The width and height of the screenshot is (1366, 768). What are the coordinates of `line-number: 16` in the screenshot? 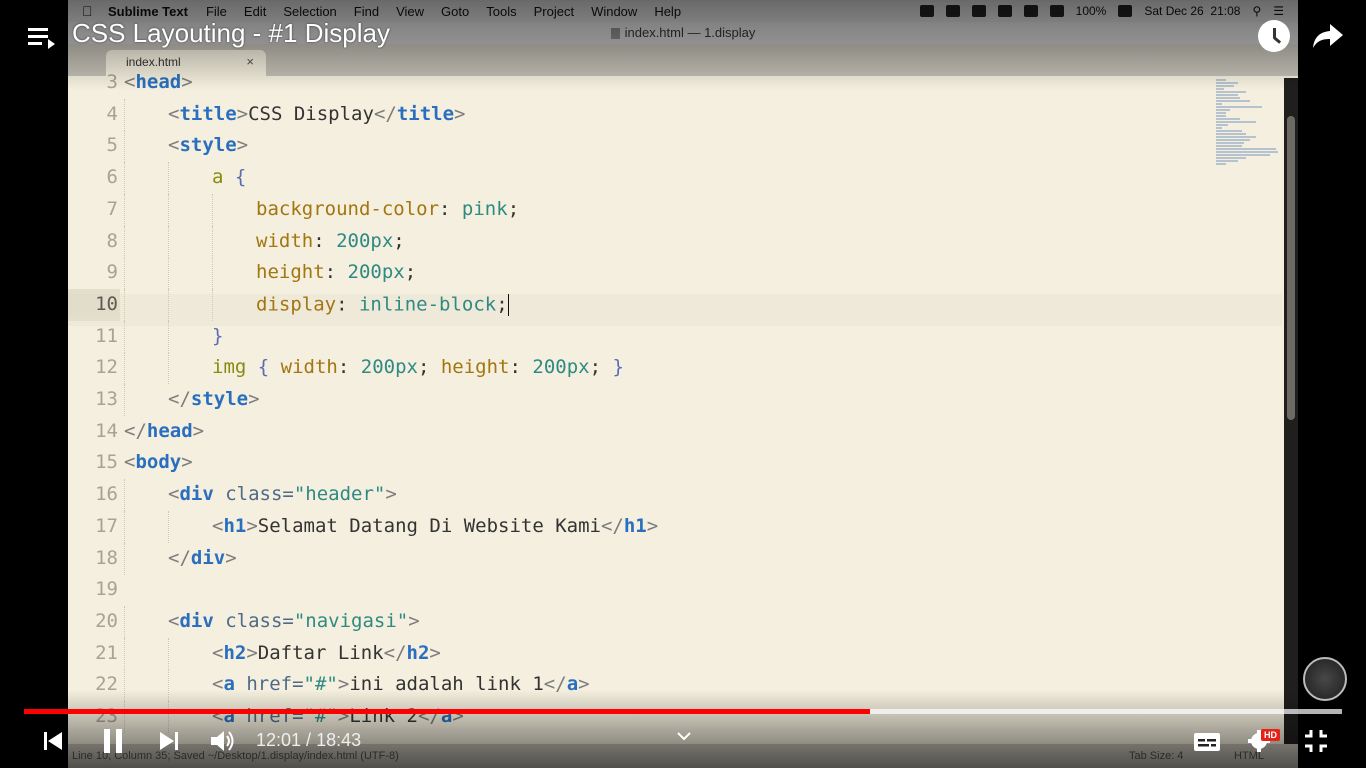 It's located at (106, 494).